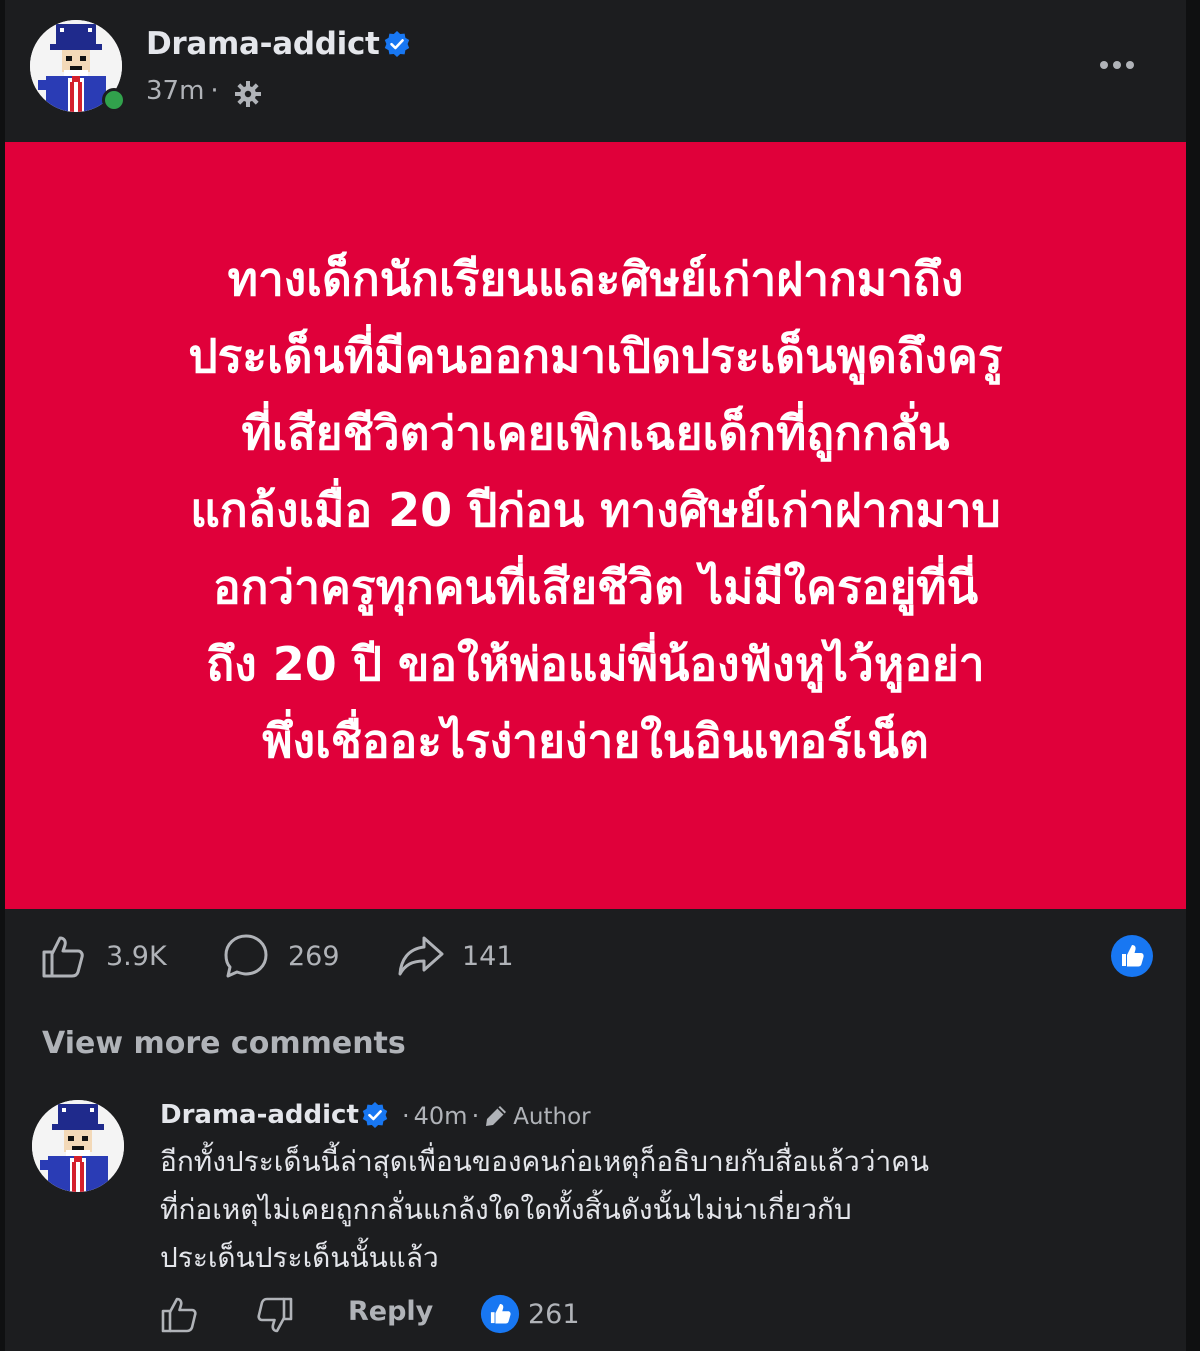  I want to click on post-text-line: แกล้งเมื่อ 20 ปีก่อน ทางศิษย์เก่าฝากมาบ, so click(595, 510).